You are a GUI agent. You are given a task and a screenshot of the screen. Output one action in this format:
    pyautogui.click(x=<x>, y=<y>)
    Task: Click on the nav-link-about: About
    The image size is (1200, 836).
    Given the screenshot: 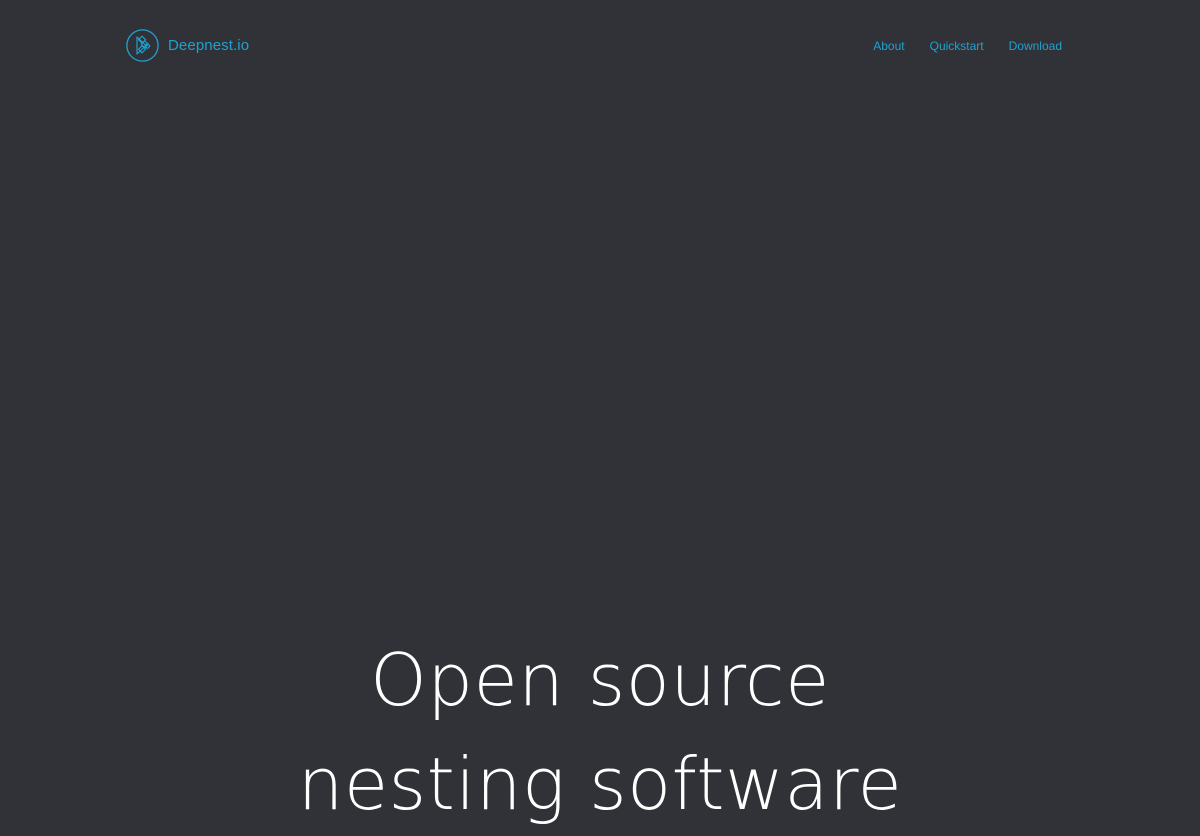 What is the action you would take?
    pyautogui.click(x=888, y=46)
    